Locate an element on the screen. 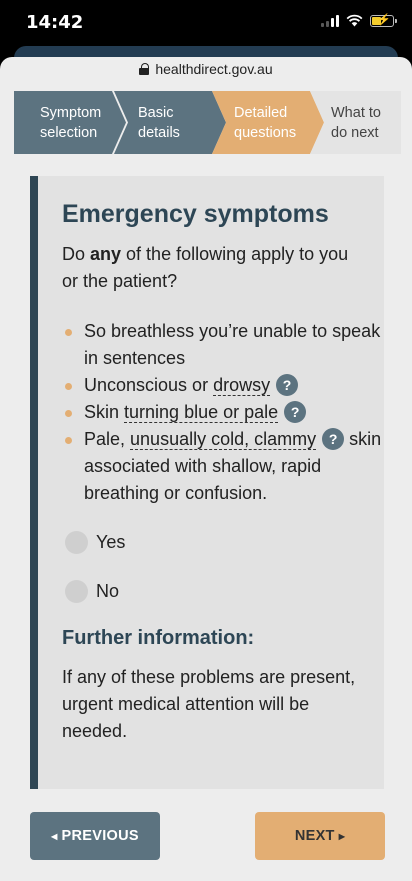 The height and width of the screenshot is (881, 412). battery-icon: ⚡ is located at coordinates (383, 20).